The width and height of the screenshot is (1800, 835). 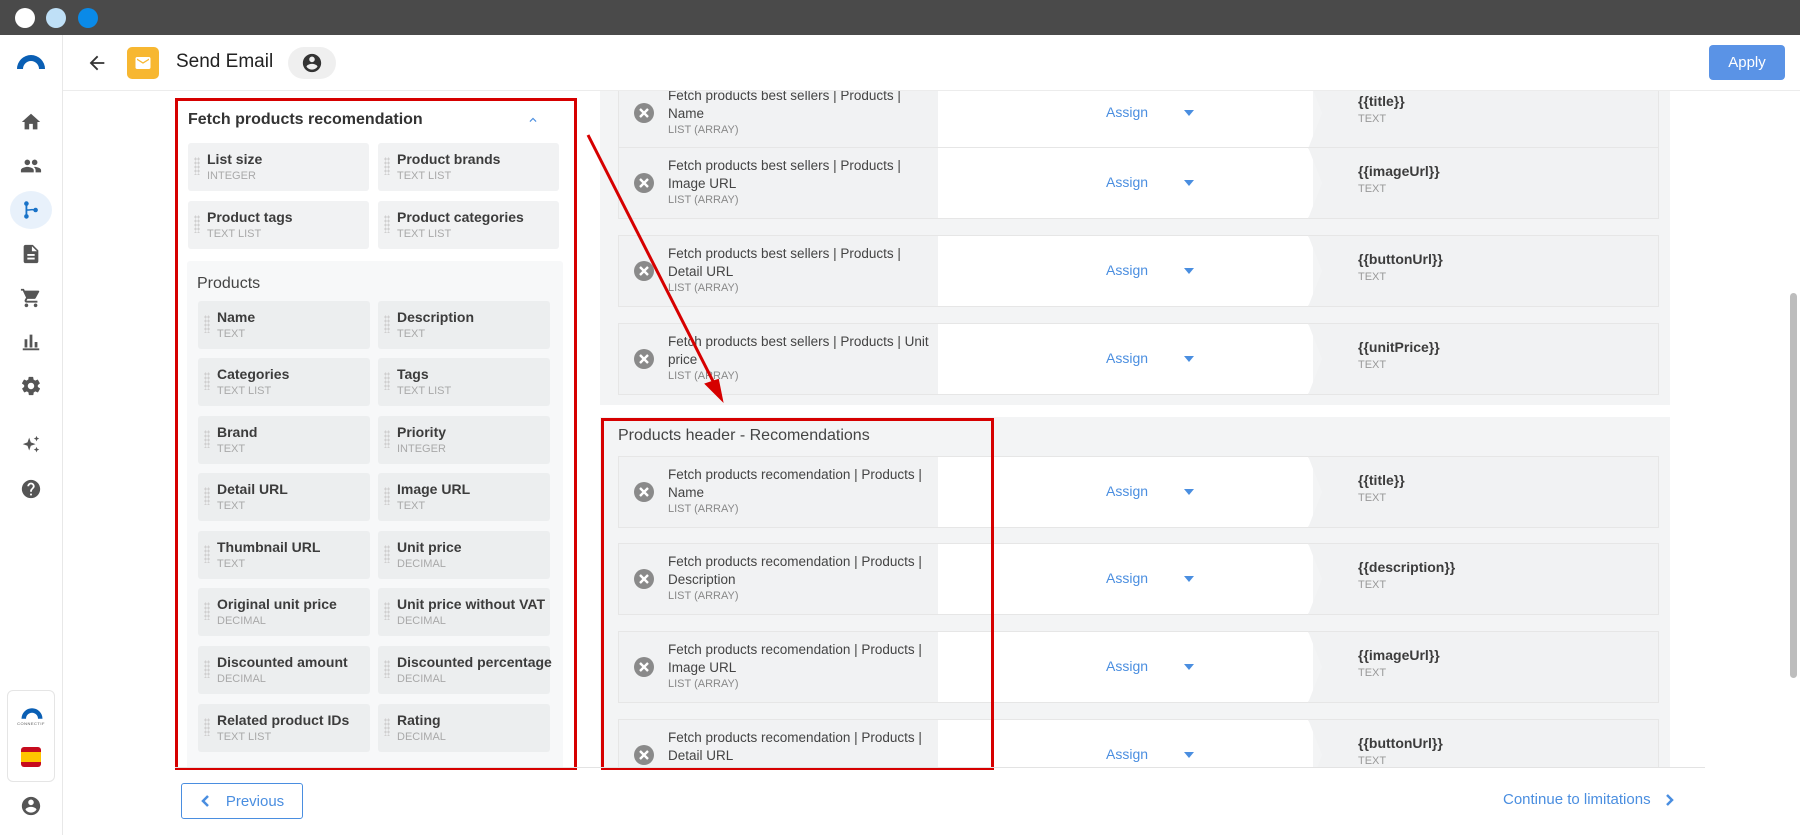 I want to click on field-card: Product brands TEXT LIST, so click(x=468, y=167).